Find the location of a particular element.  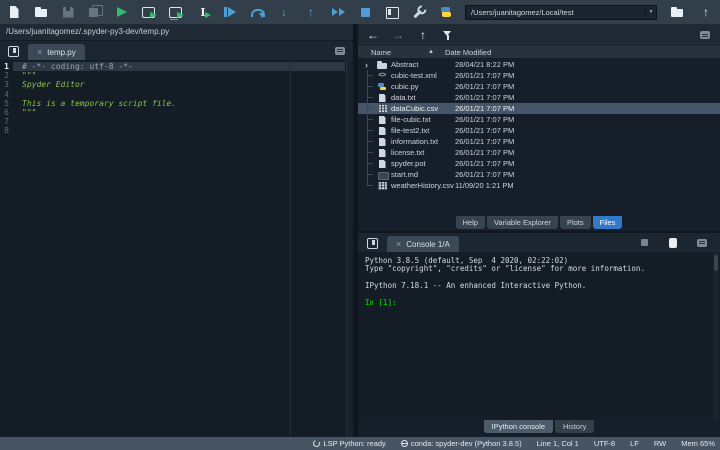

tab-plots: Plots is located at coordinates (575, 222).